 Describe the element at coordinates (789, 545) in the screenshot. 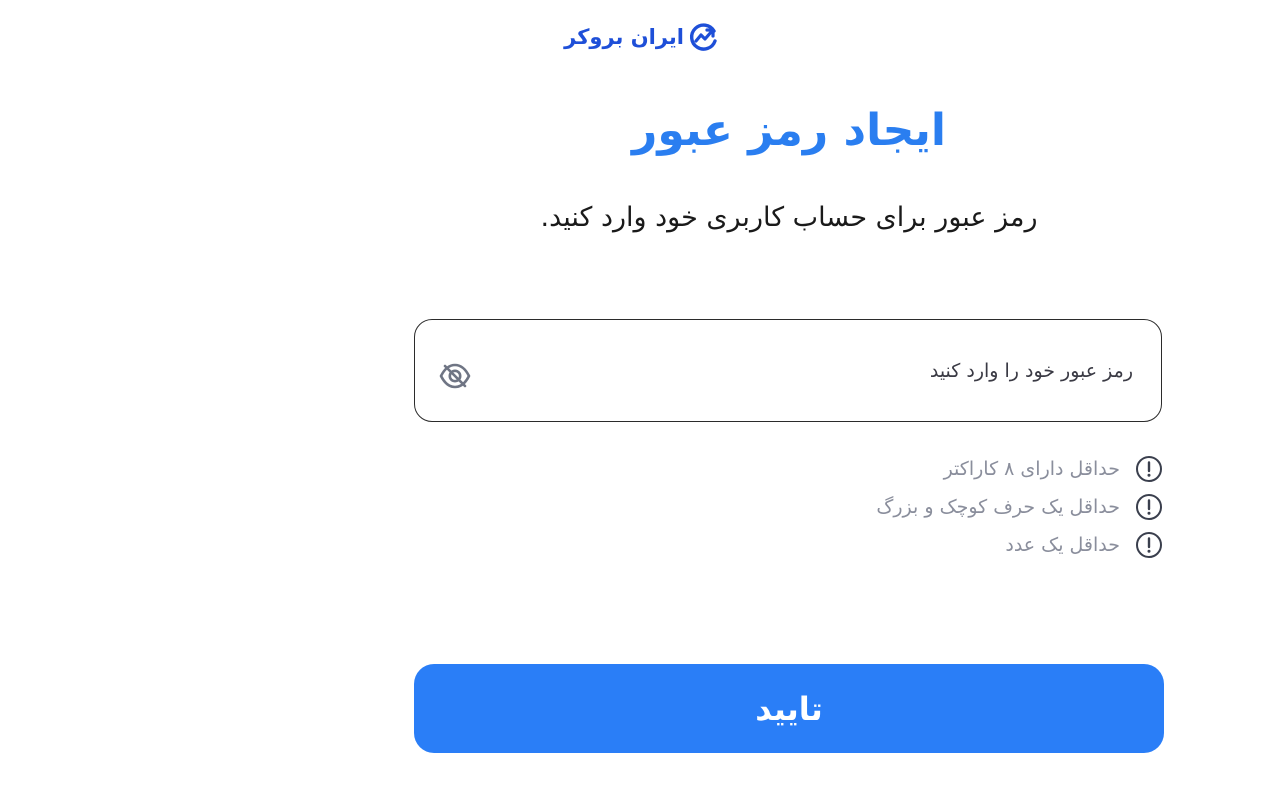

I see `requirement-digit: حداقل یک عدد` at that location.